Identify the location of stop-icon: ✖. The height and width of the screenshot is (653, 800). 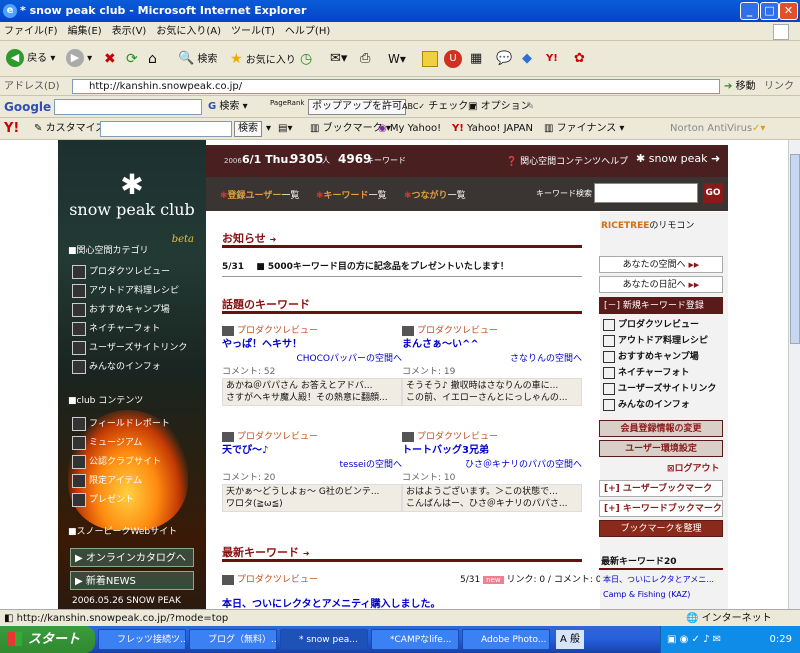
(110, 59).